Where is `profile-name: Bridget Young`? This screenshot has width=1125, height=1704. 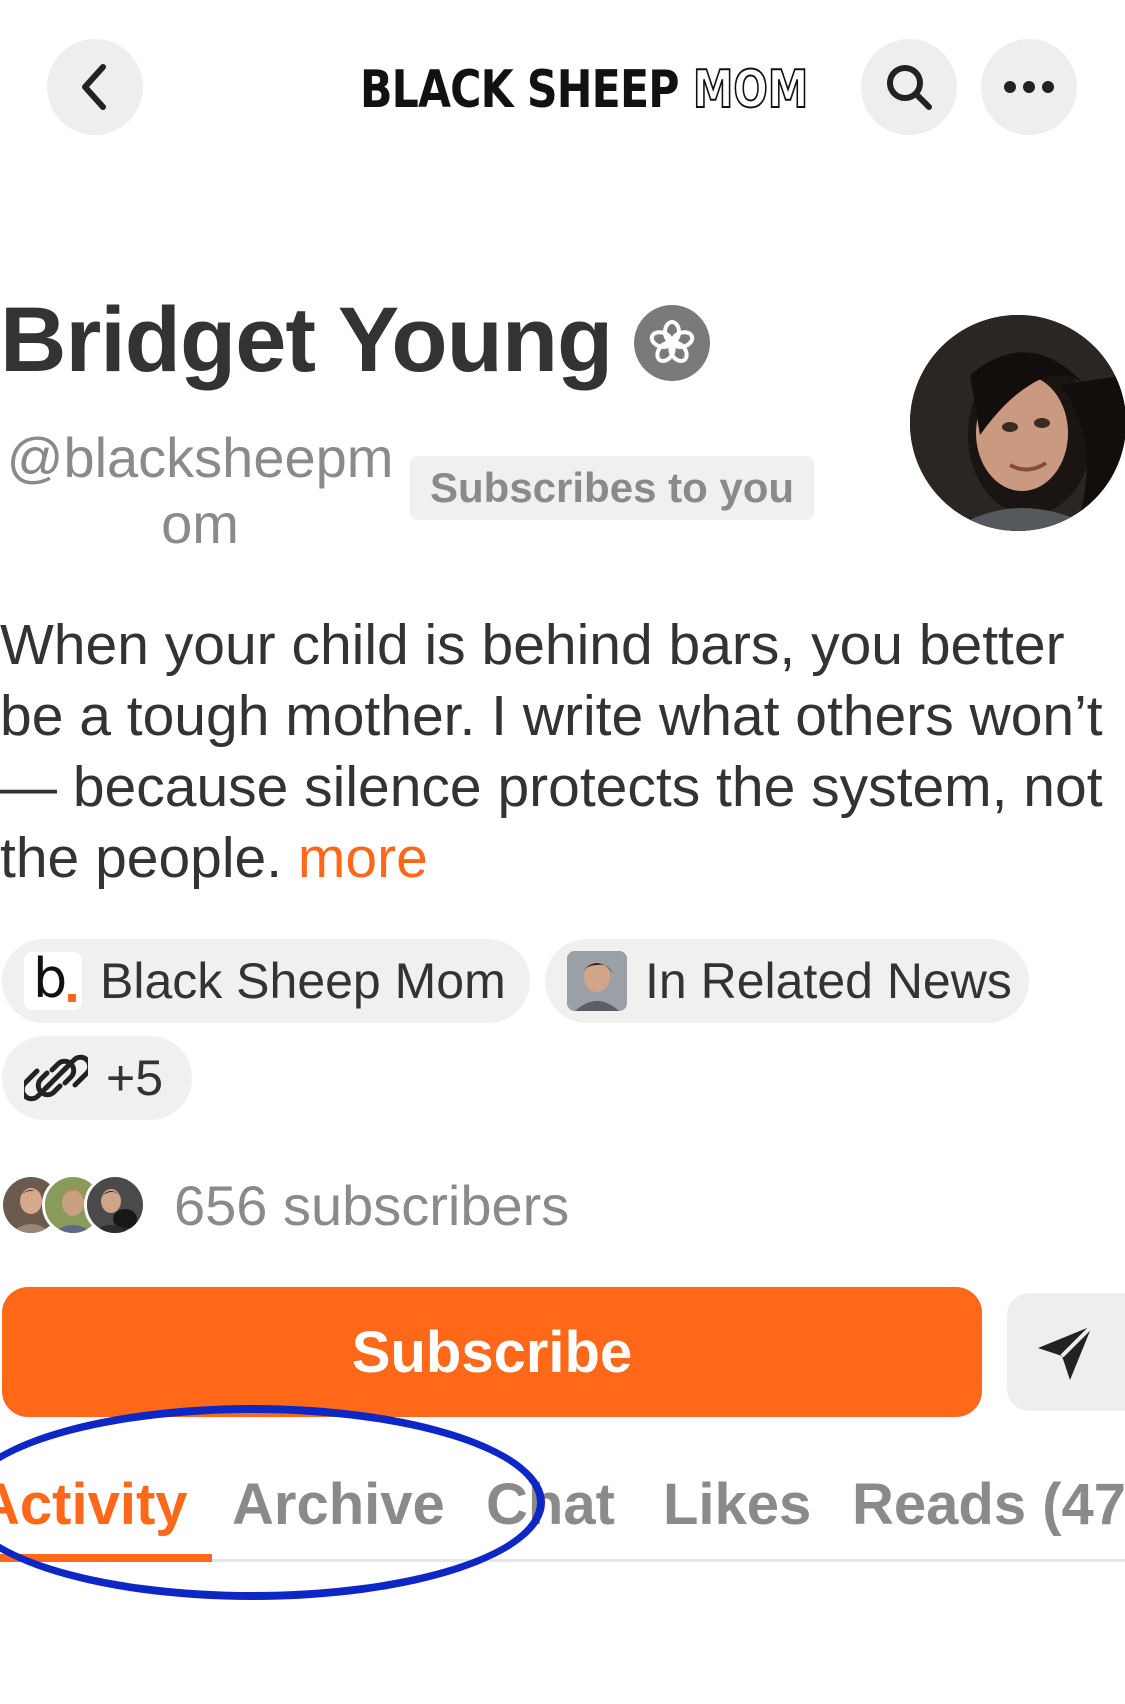
profile-name: Bridget Young is located at coordinates (306, 340).